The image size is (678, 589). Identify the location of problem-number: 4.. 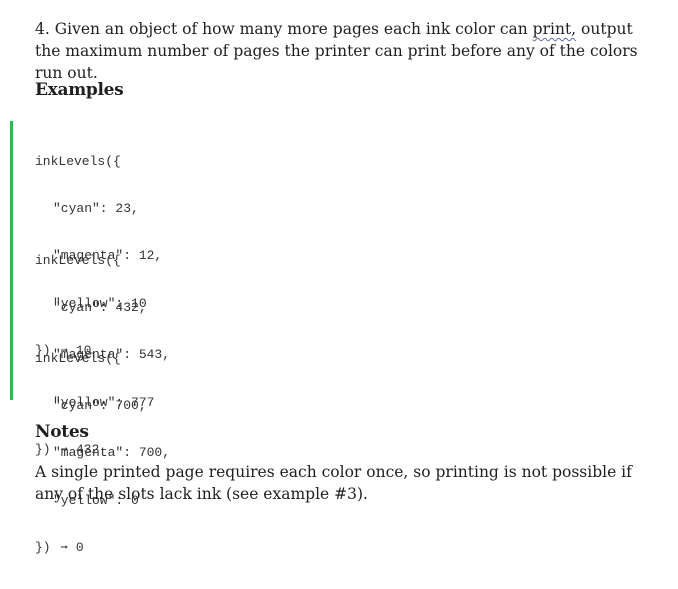
(42, 29).